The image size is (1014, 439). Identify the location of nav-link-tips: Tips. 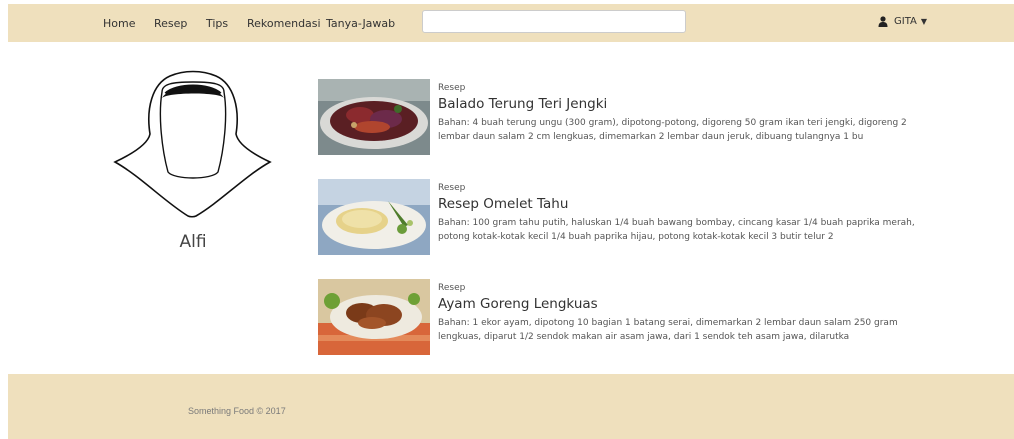
(217, 23).